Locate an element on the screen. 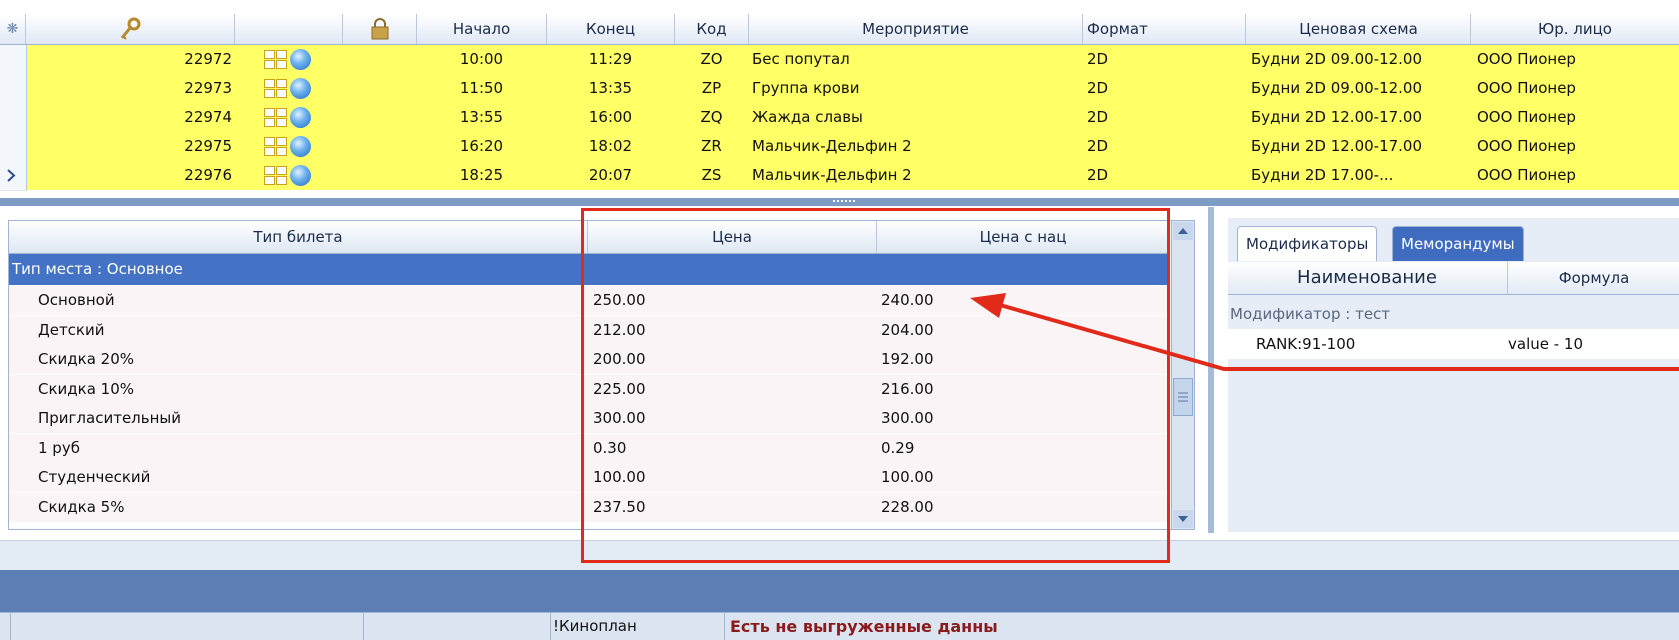 This screenshot has width=1679, height=640. scroll-down-button is located at coordinates (1183, 519).